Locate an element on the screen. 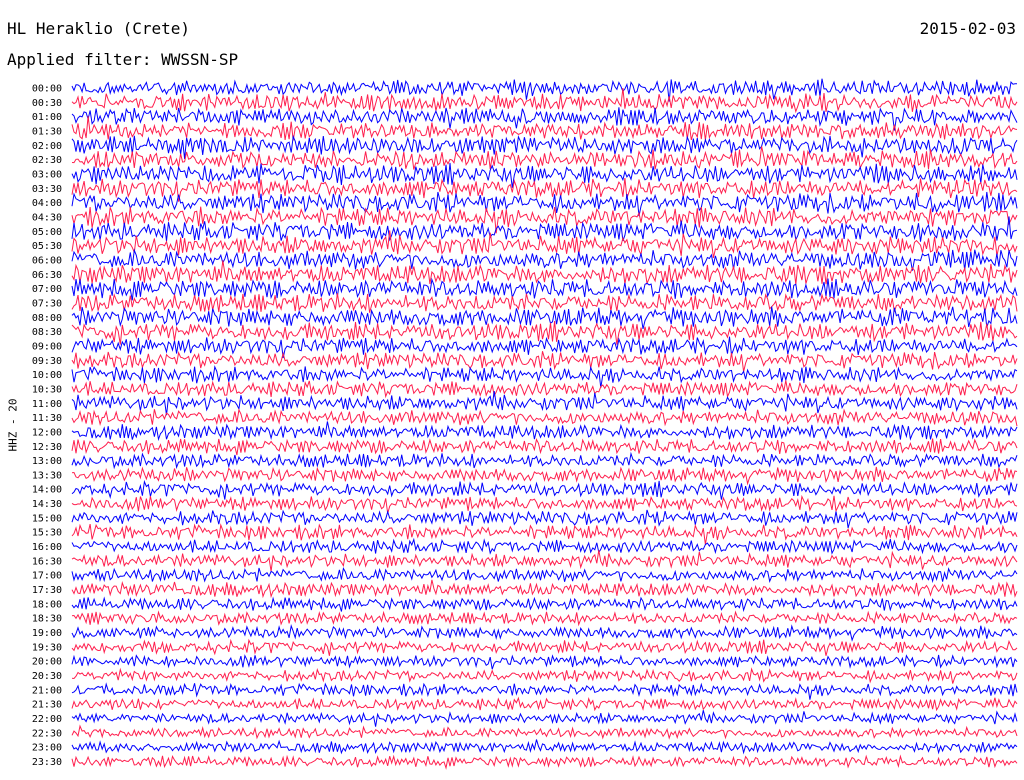  time-tick-label: 12:00 is located at coordinates (47, 432).